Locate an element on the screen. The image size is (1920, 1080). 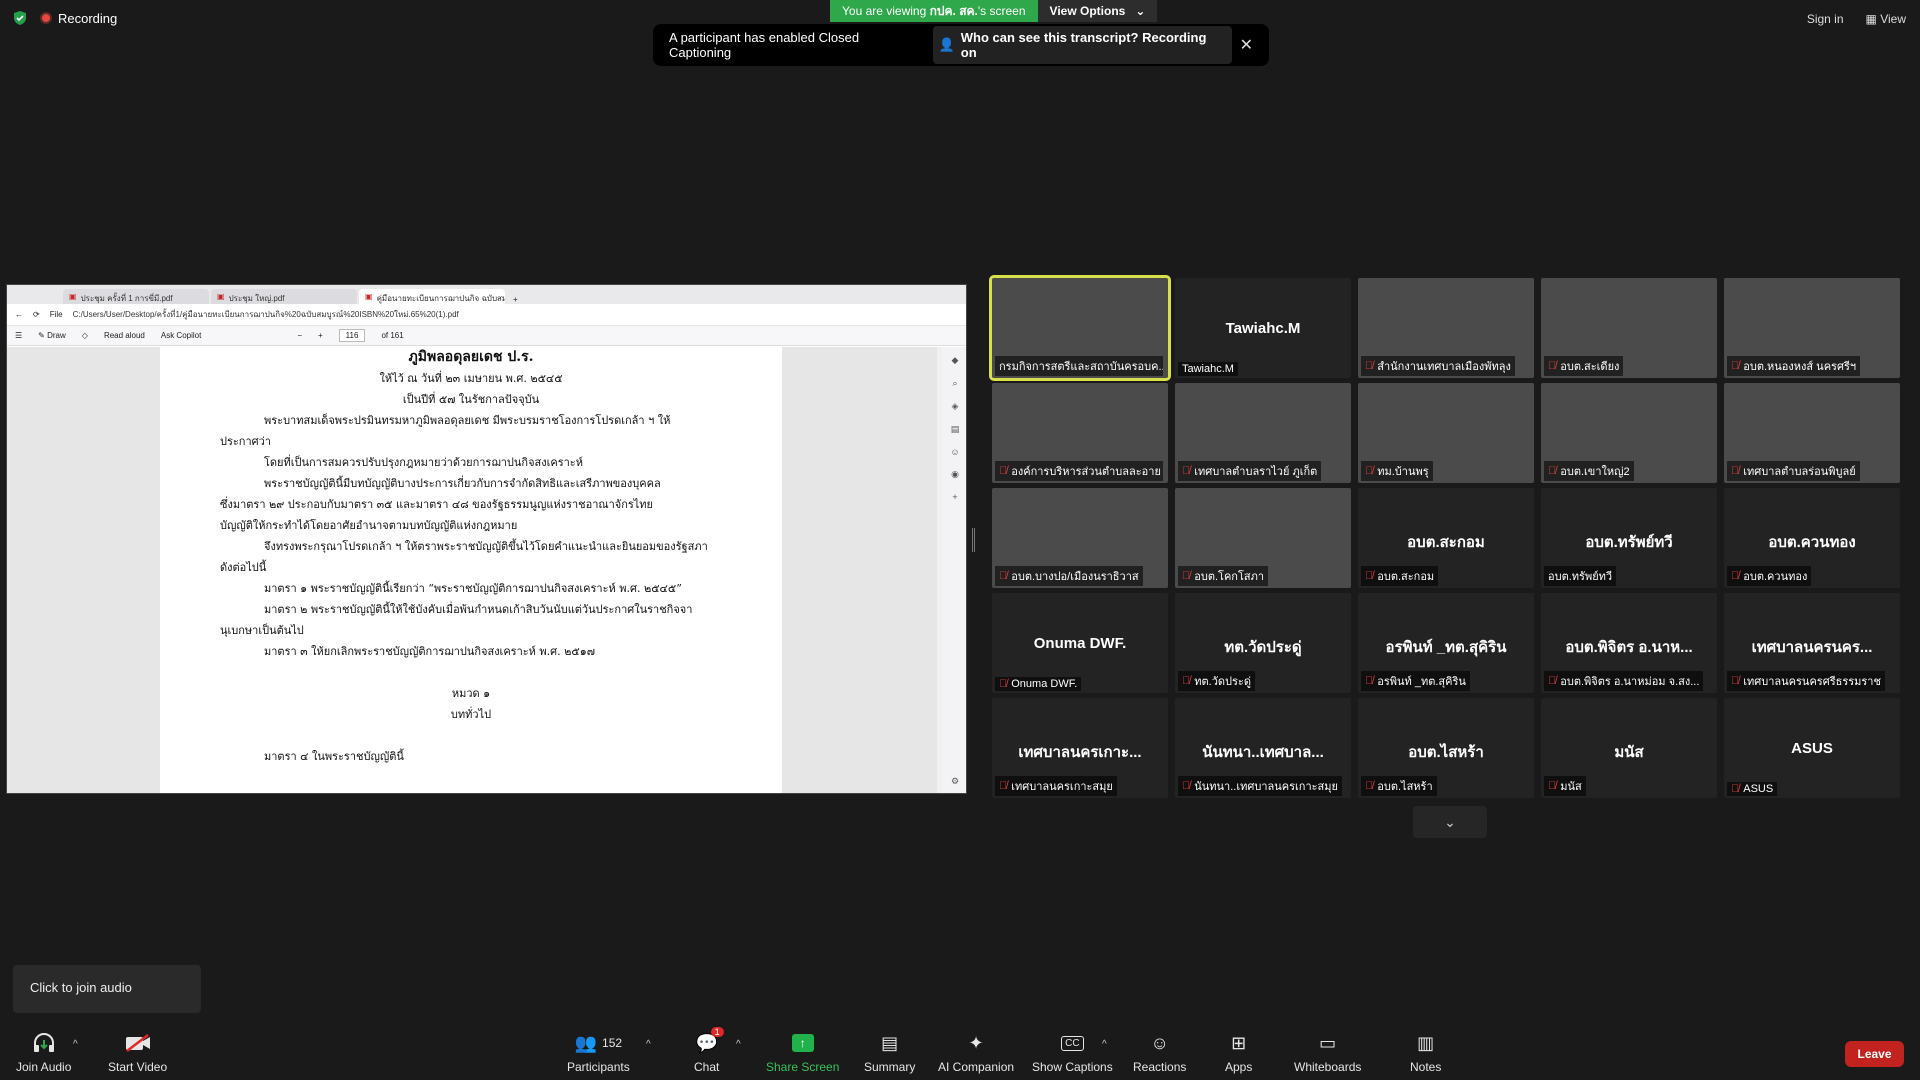
page-number-input: 116 is located at coordinates (352, 335).